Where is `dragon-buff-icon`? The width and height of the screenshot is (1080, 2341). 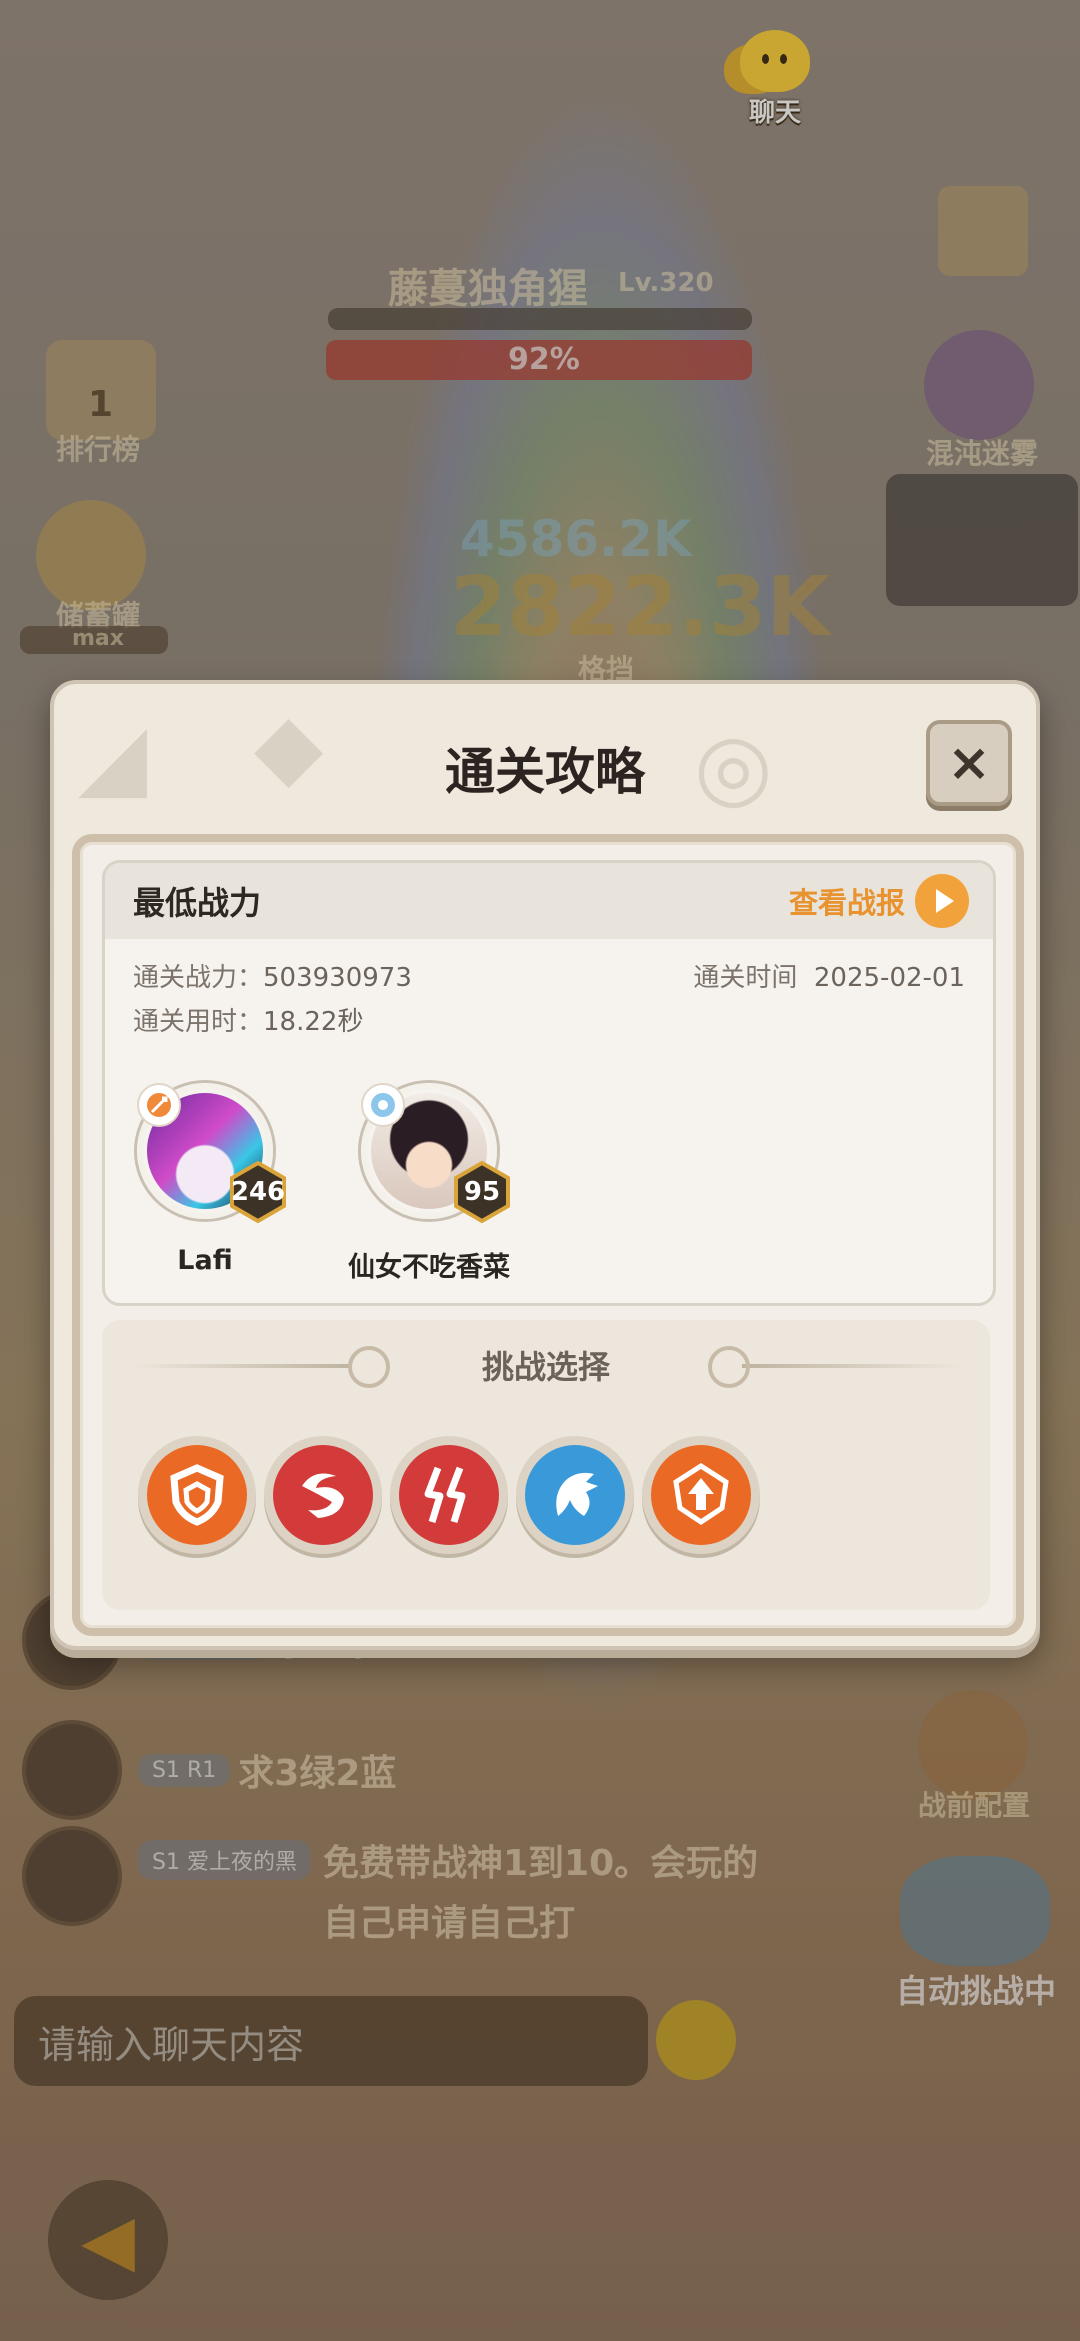 dragon-buff-icon is located at coordinates (575, 1495).